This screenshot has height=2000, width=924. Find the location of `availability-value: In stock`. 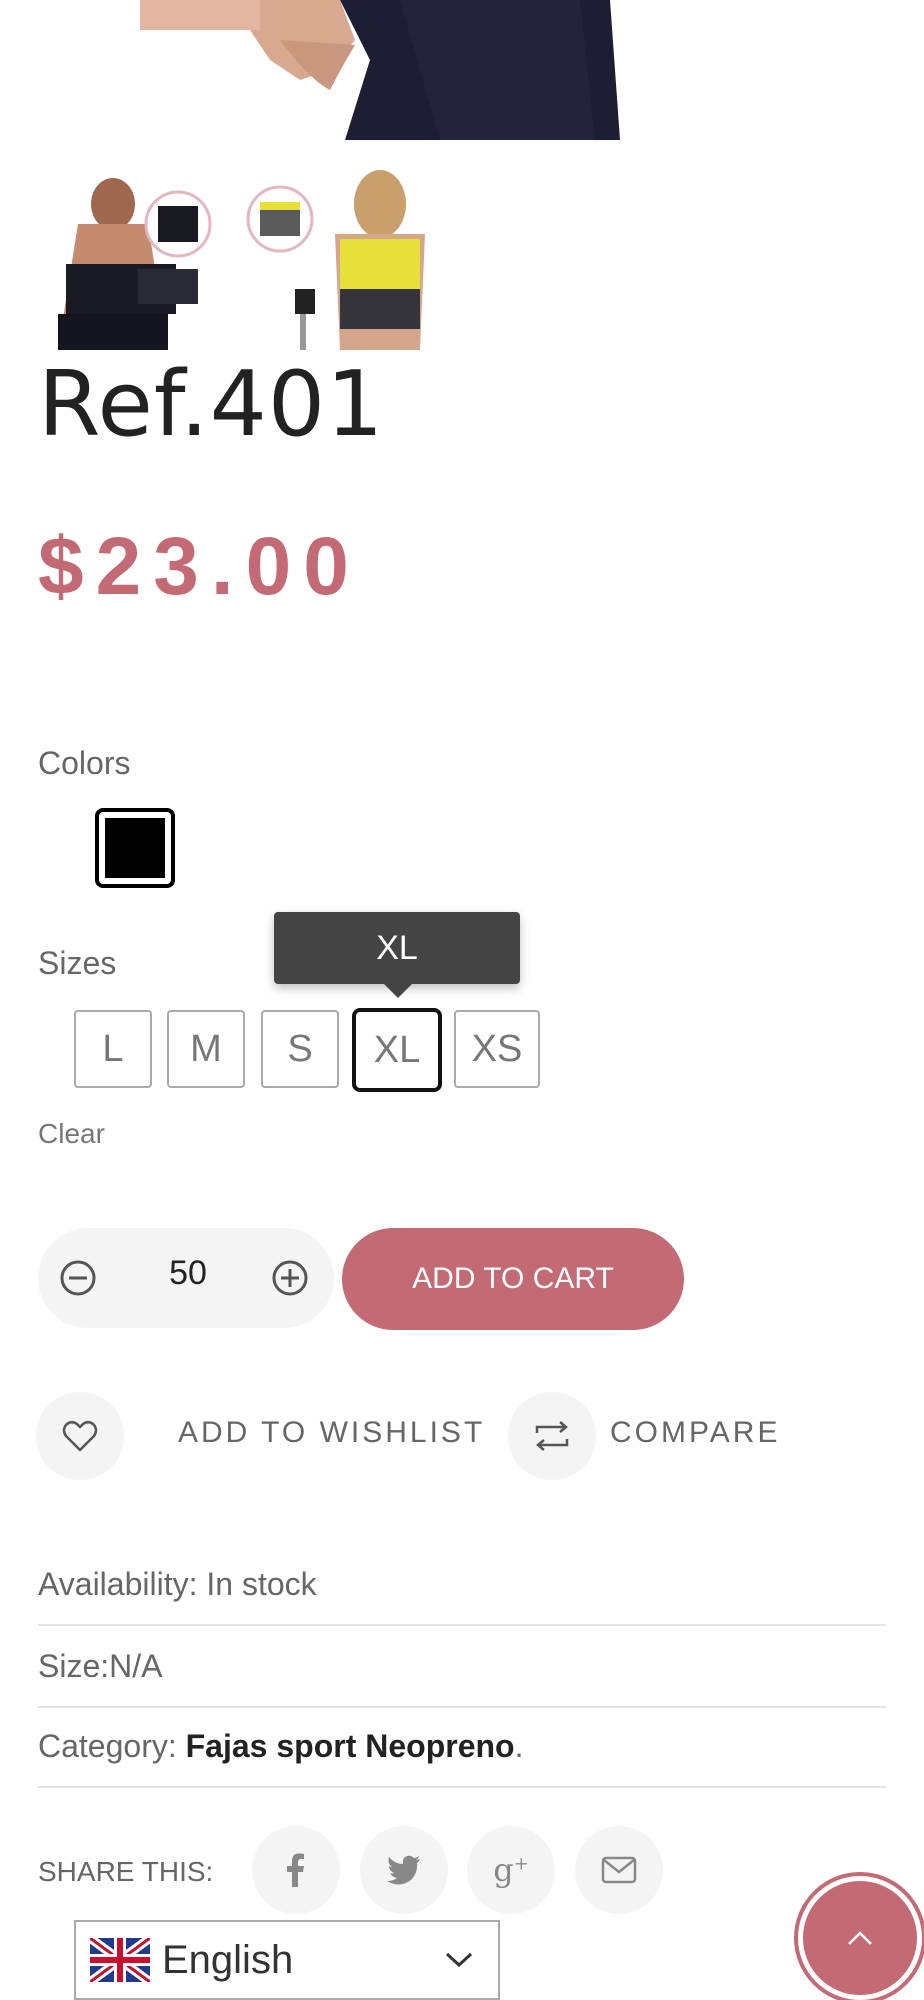

availability-value: In stock is located at coordinates (261, 1584).